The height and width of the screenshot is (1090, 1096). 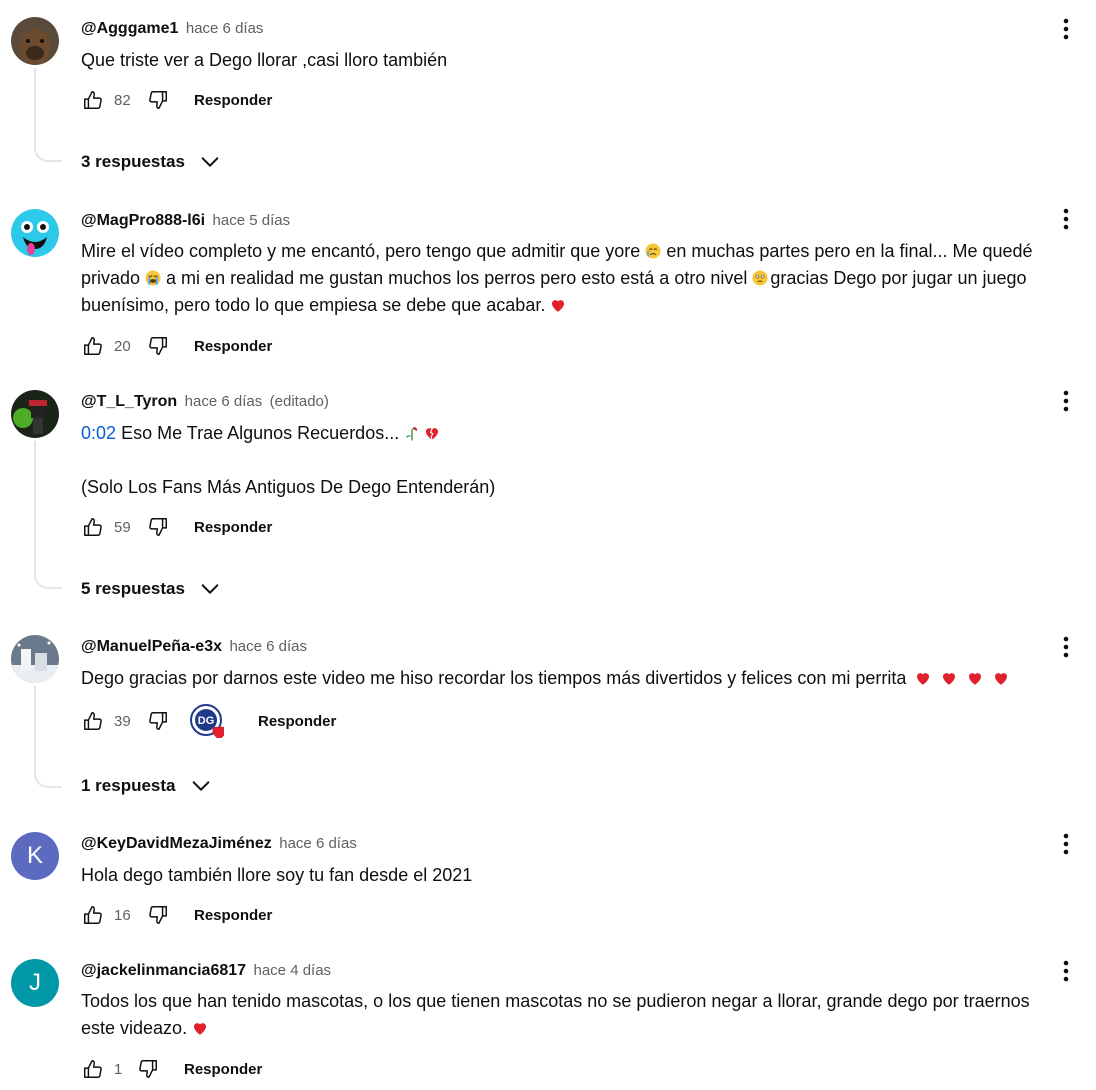 What do you see at coordinates (252, 220) in the screenshot?
I see `comment-time: hace 5 días` at bounding box center [252, 220].